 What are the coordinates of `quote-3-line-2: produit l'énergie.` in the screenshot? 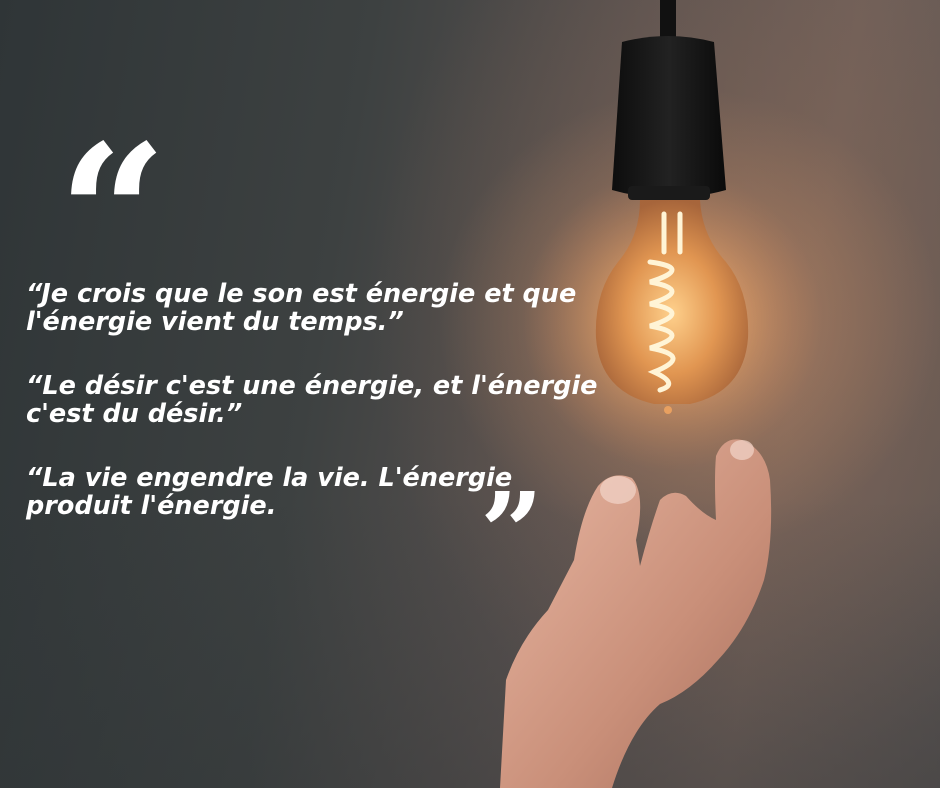 It's located at (151, 506).